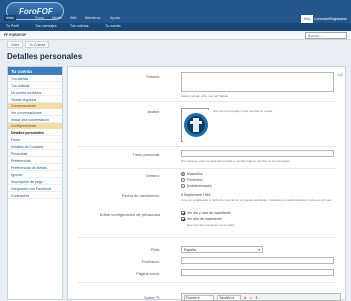  I want to click on sidebar-header: Tu cuenta, so click(35, 71).